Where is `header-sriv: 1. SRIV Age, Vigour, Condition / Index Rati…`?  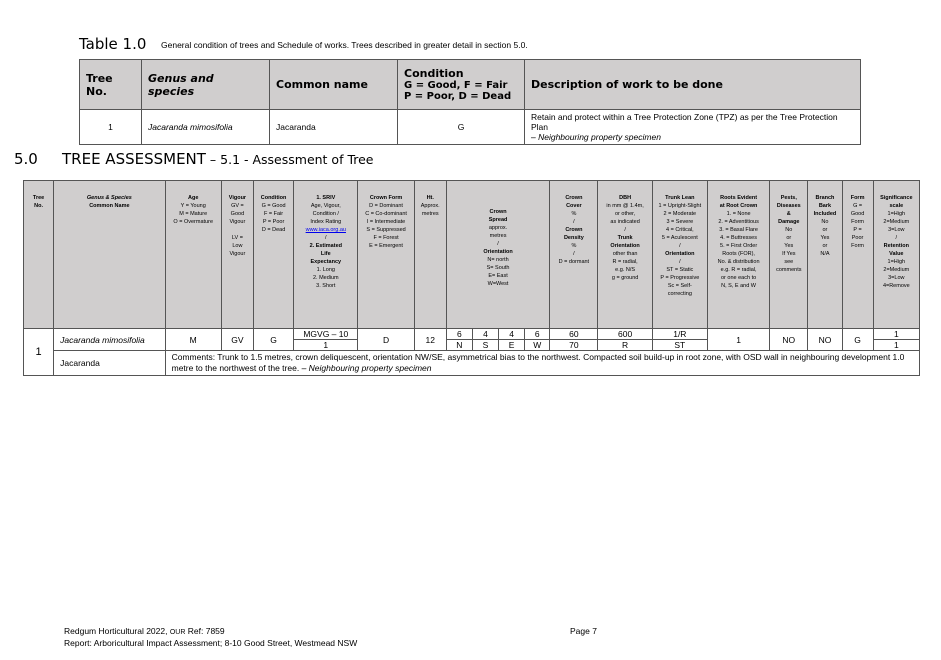
header-sriv: 1. SRIV Age, Vigour, Condition / Index Rati… is located at coordinates (326, 254).